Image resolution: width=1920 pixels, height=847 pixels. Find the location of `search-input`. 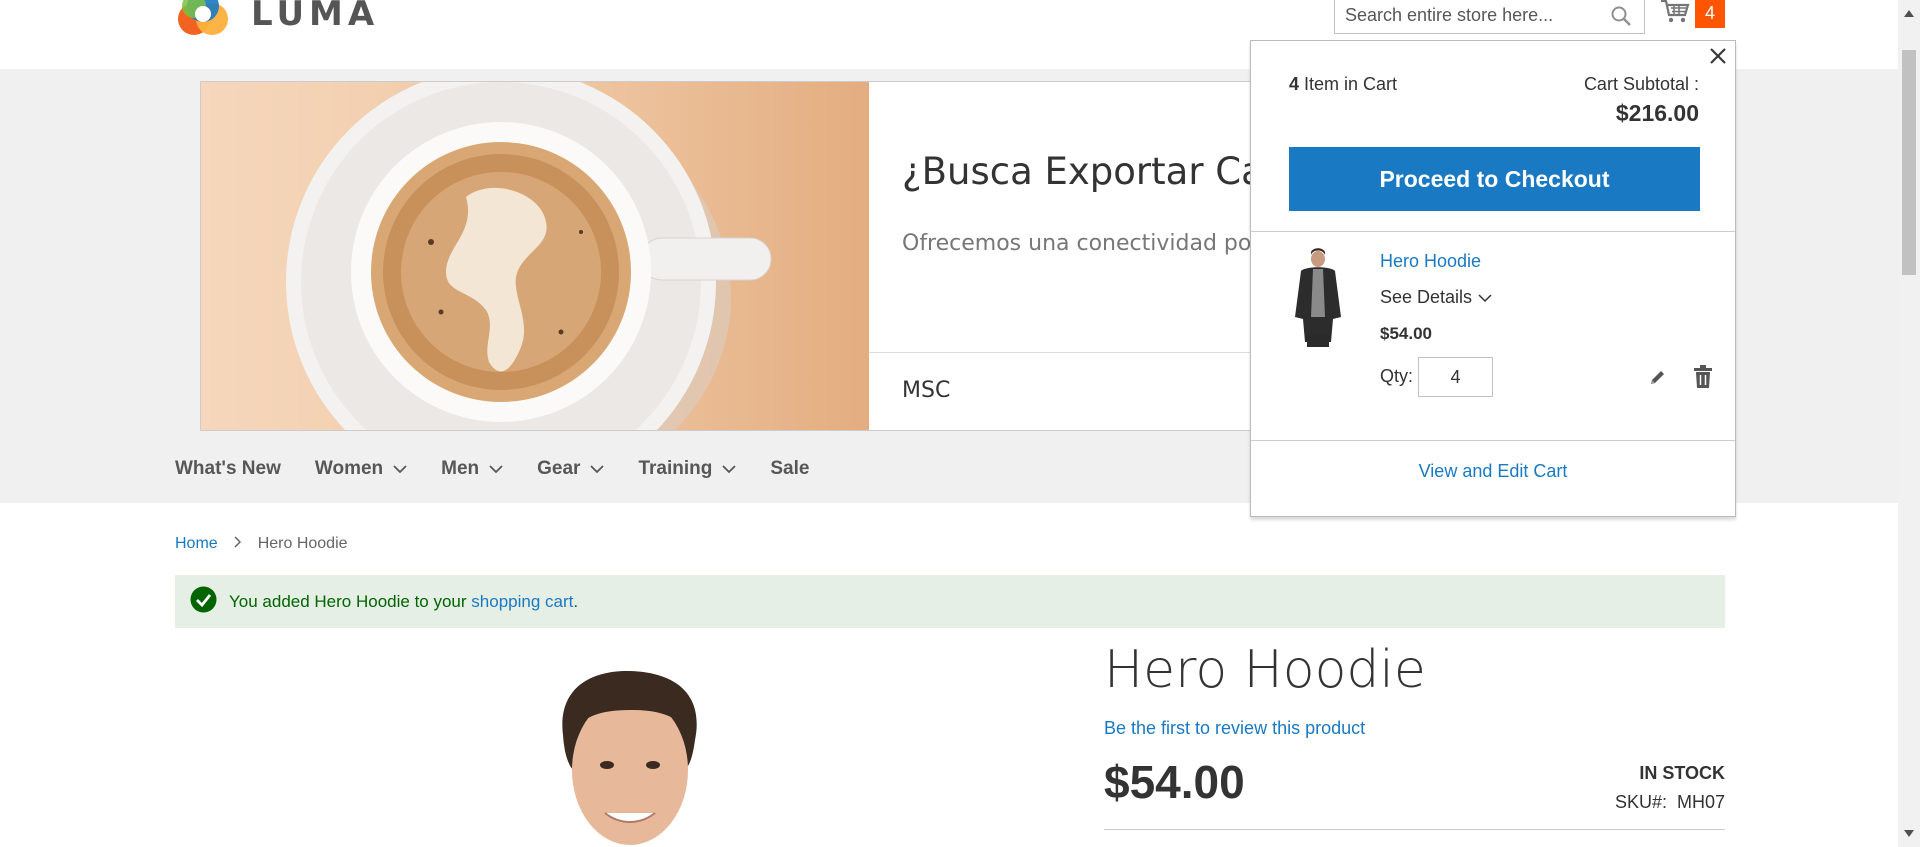

search-input is located at coordinates (1465, 15).